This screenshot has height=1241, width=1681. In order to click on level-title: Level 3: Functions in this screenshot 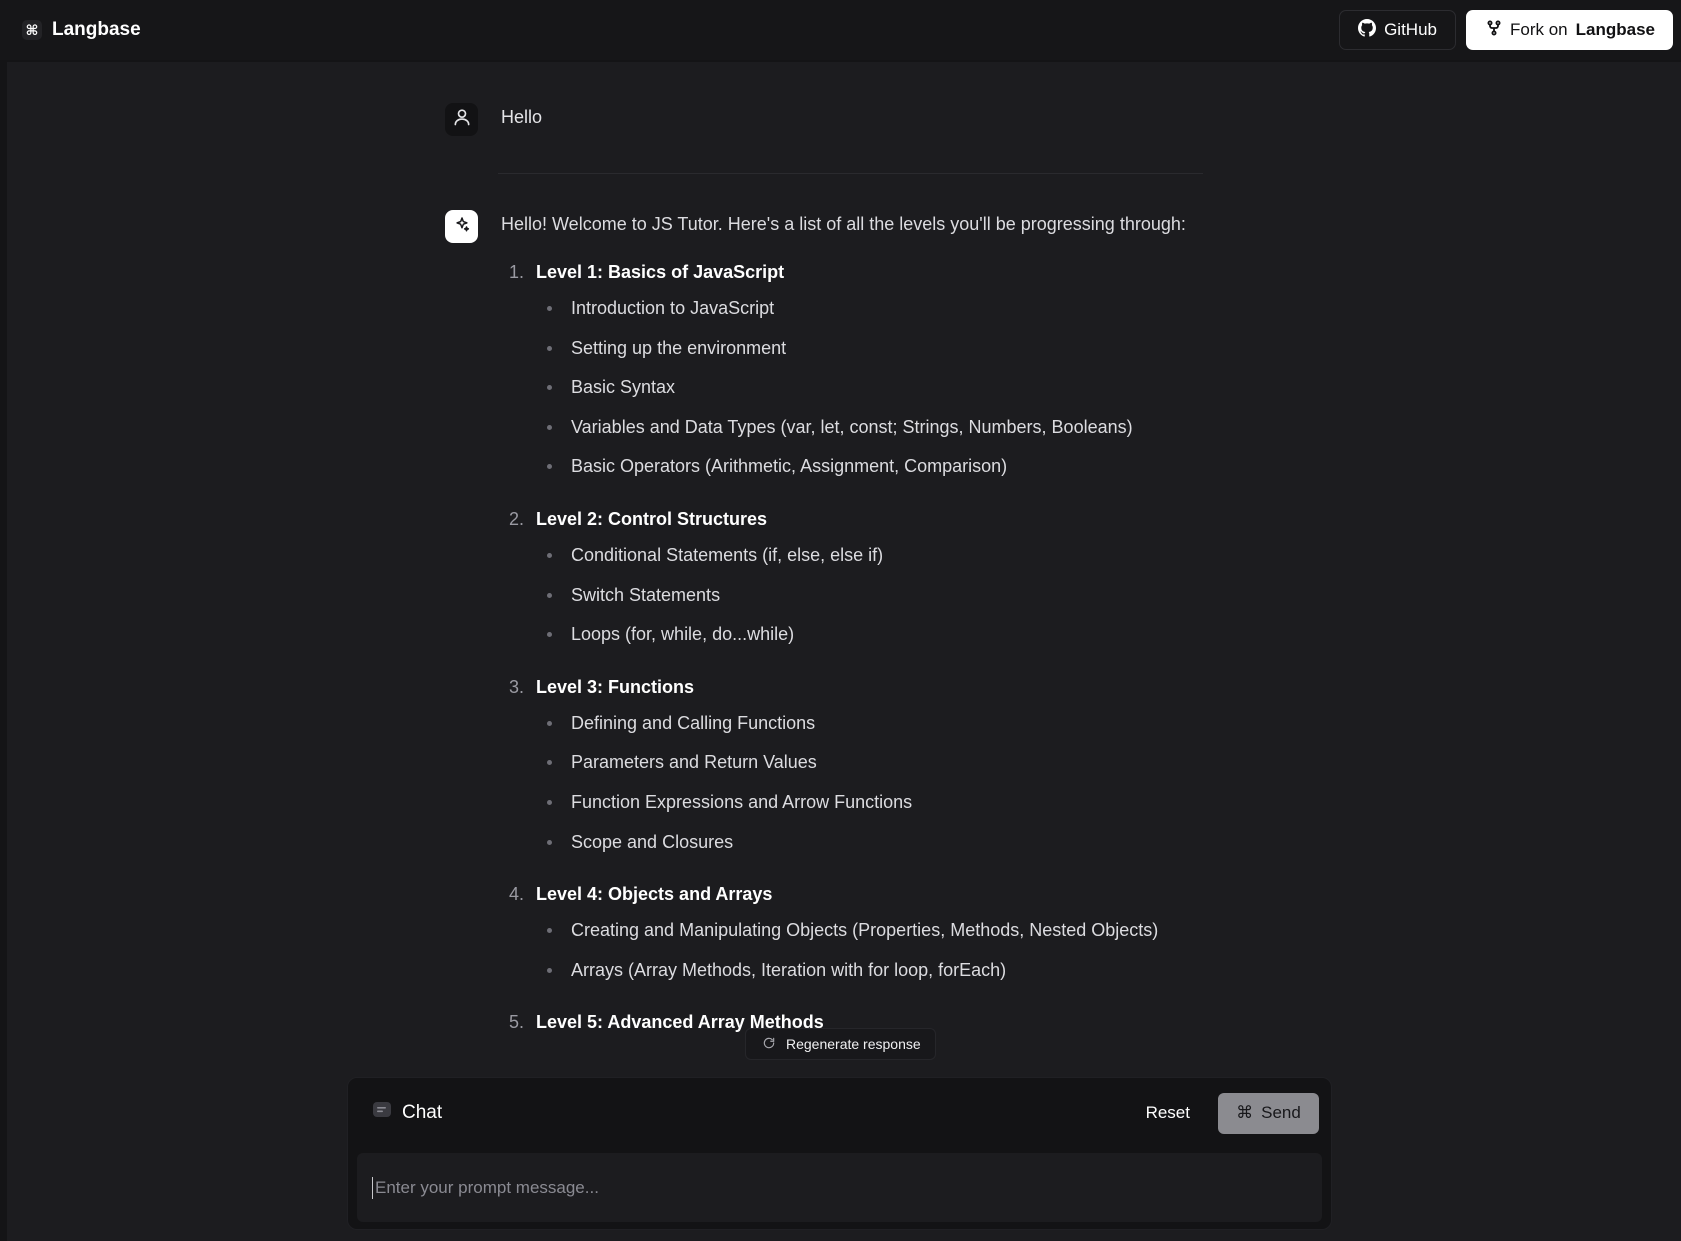, I will do `click(615, 686)`.